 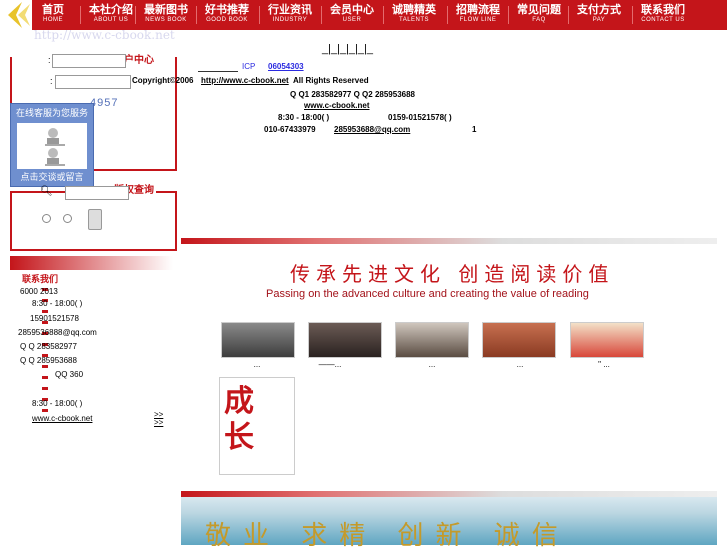 What do you see at coordinates (111, 9) in the screenshot?
I see `nav-item-label: 本社介绍` at bounding box center [111, 9].